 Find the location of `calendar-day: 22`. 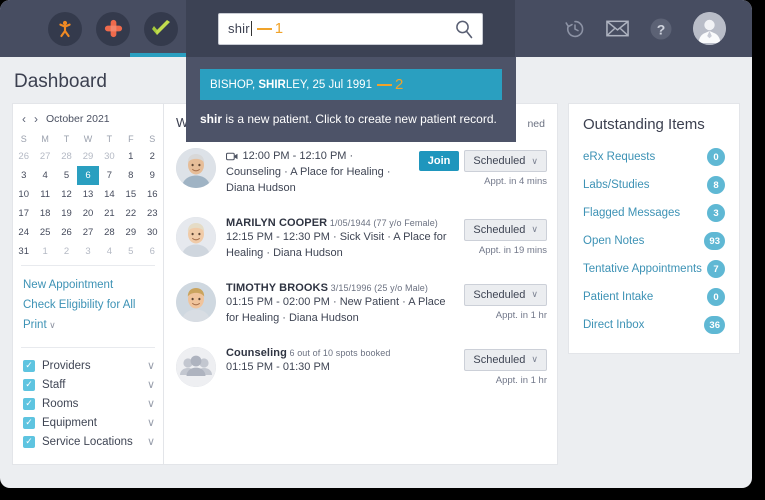

calendar-day: 22 is located at coordinates (130, 213).